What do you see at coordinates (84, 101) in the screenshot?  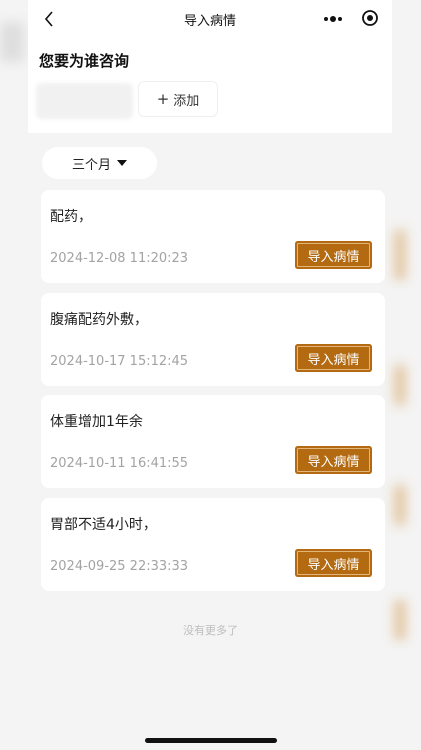 I see `patient-chip` at bounding box center [84, 101].